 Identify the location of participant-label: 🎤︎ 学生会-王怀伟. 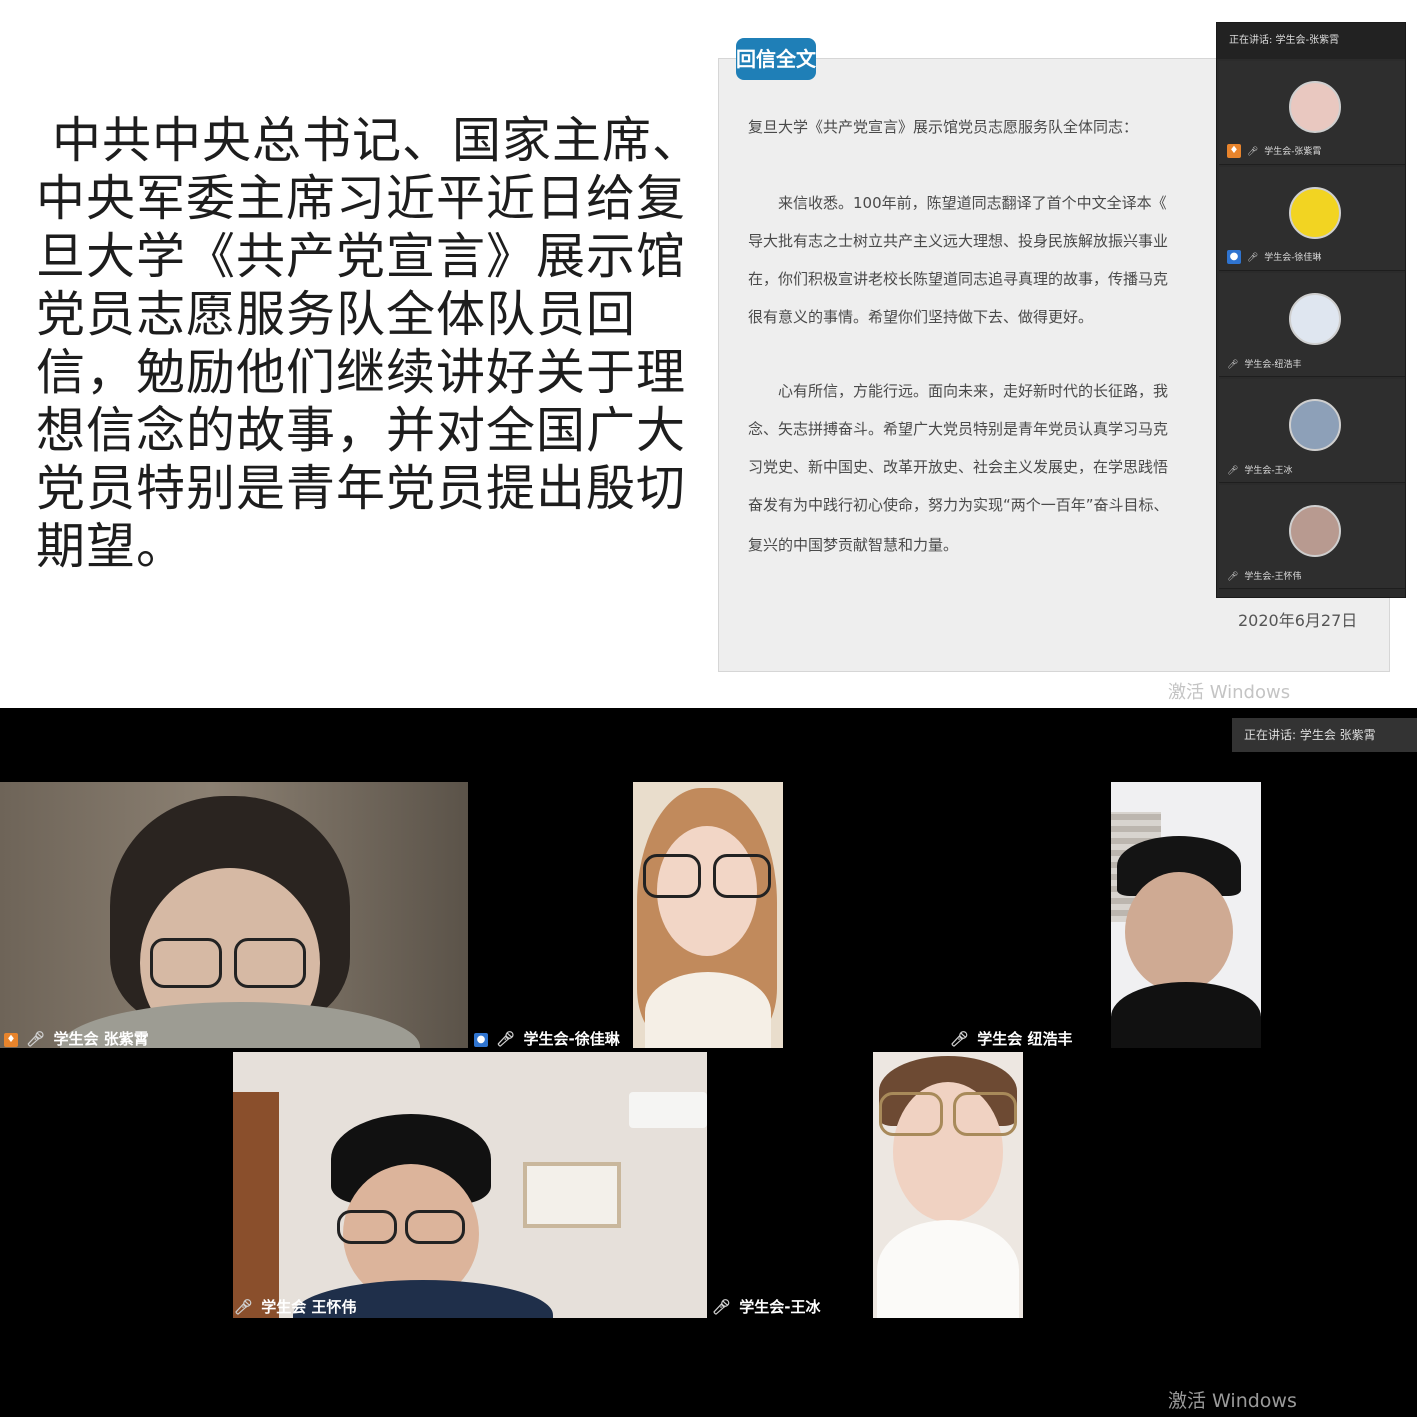
(1264, 575).